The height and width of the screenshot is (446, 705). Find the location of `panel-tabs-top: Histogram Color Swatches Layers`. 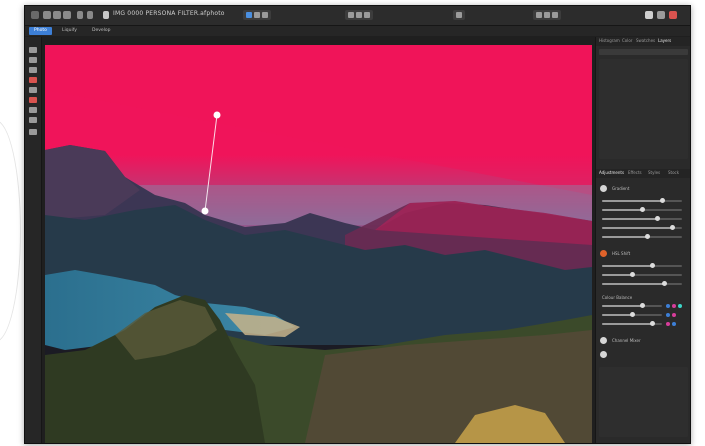

panel-tabs-top: Histogram Color Swatches Layers is located at coordinates (643, 41).